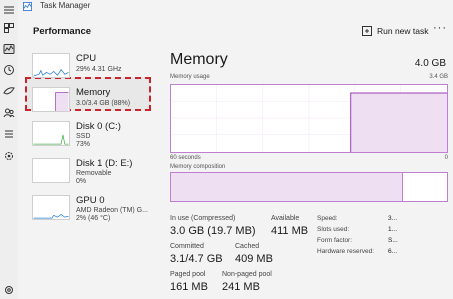  I want to click on run-task-icon, so click(367, 31).